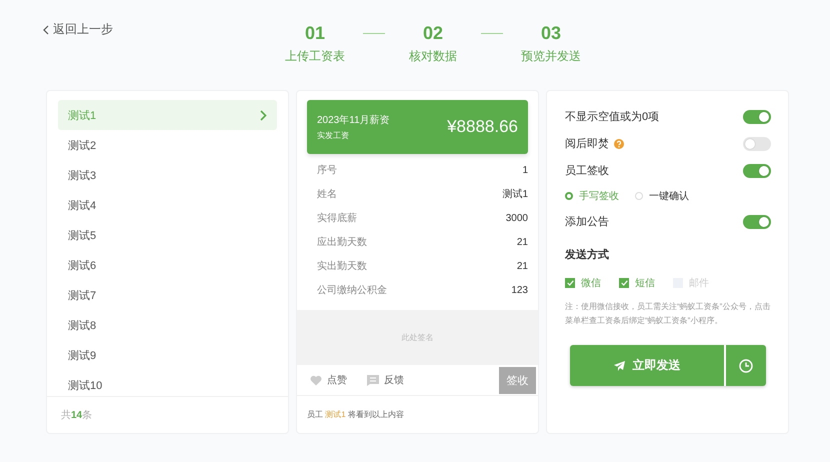 Image resolution: width=830 pixels, height=462 pixels. Describe the element at coordinates (517, 218) in the screenshot. I see `field-value: 3000` at that location.